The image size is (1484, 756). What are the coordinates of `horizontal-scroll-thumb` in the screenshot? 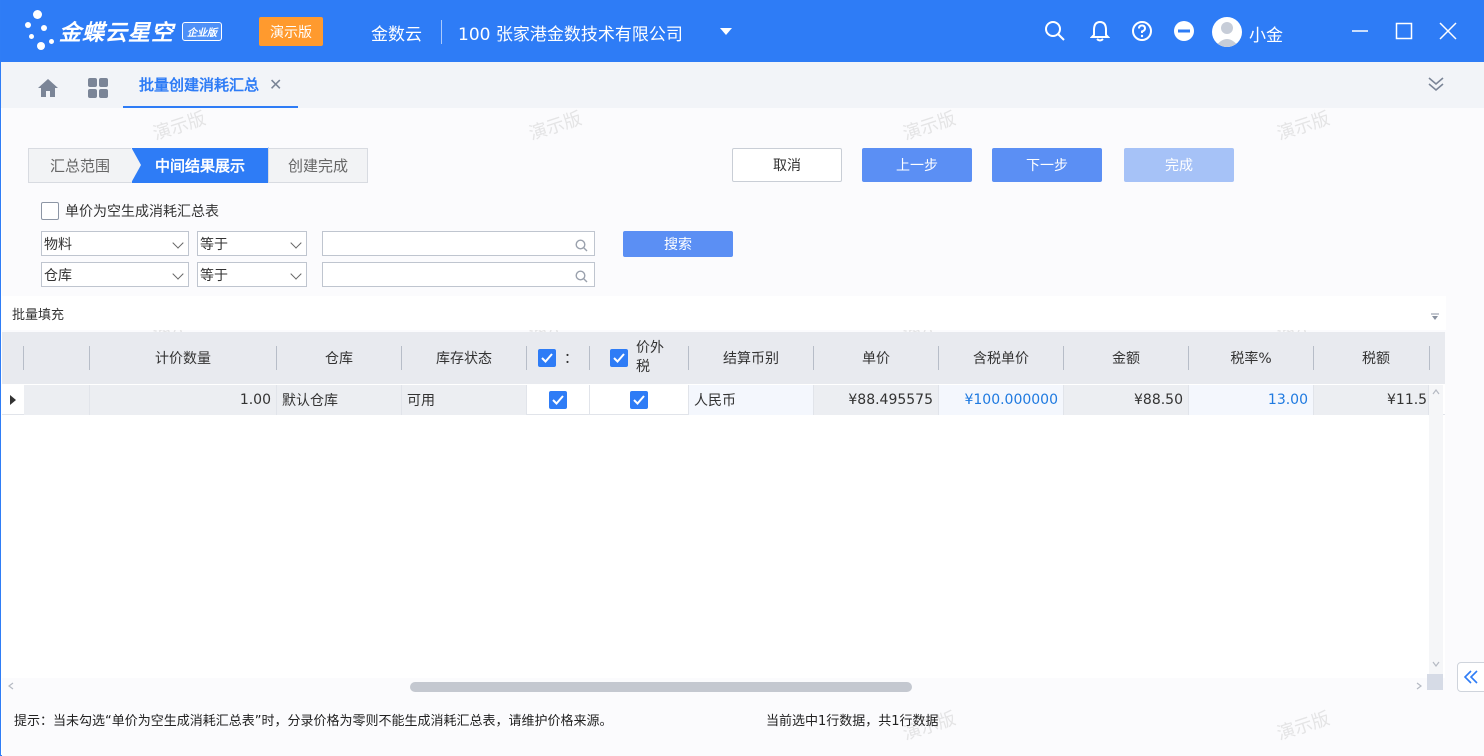 It's located at (661, 687).